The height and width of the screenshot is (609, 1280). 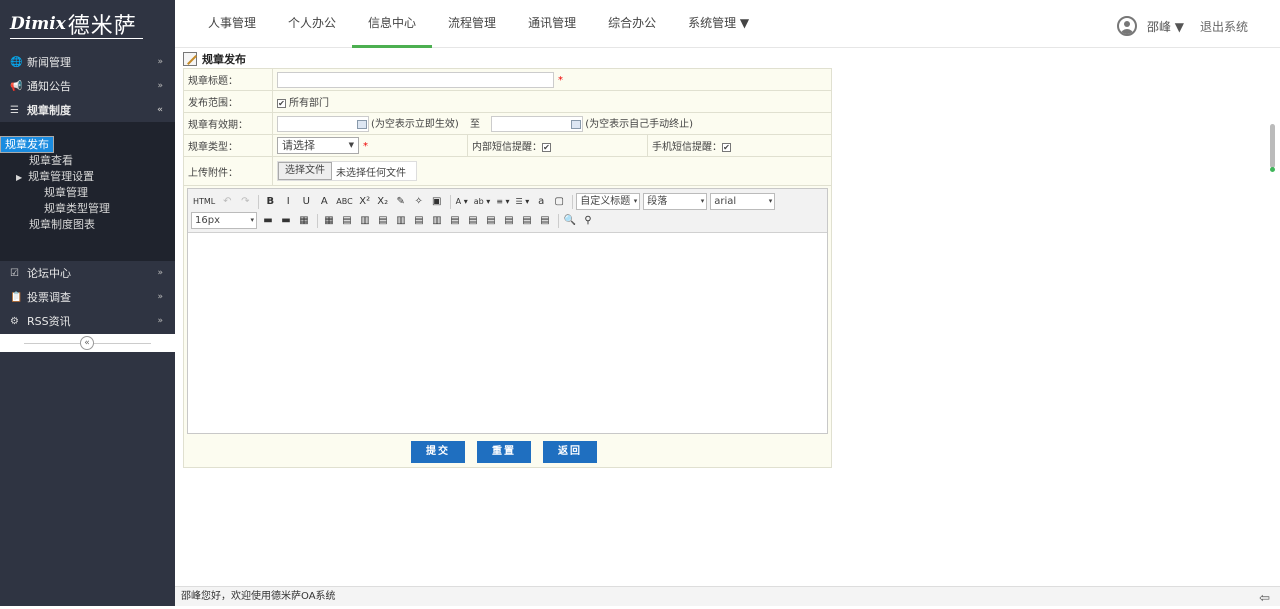 What do you see at coordinates (546, 147) in the screenshot?
I see `inner-sms-checkbox: ✔` at bounding box center [546, 147].